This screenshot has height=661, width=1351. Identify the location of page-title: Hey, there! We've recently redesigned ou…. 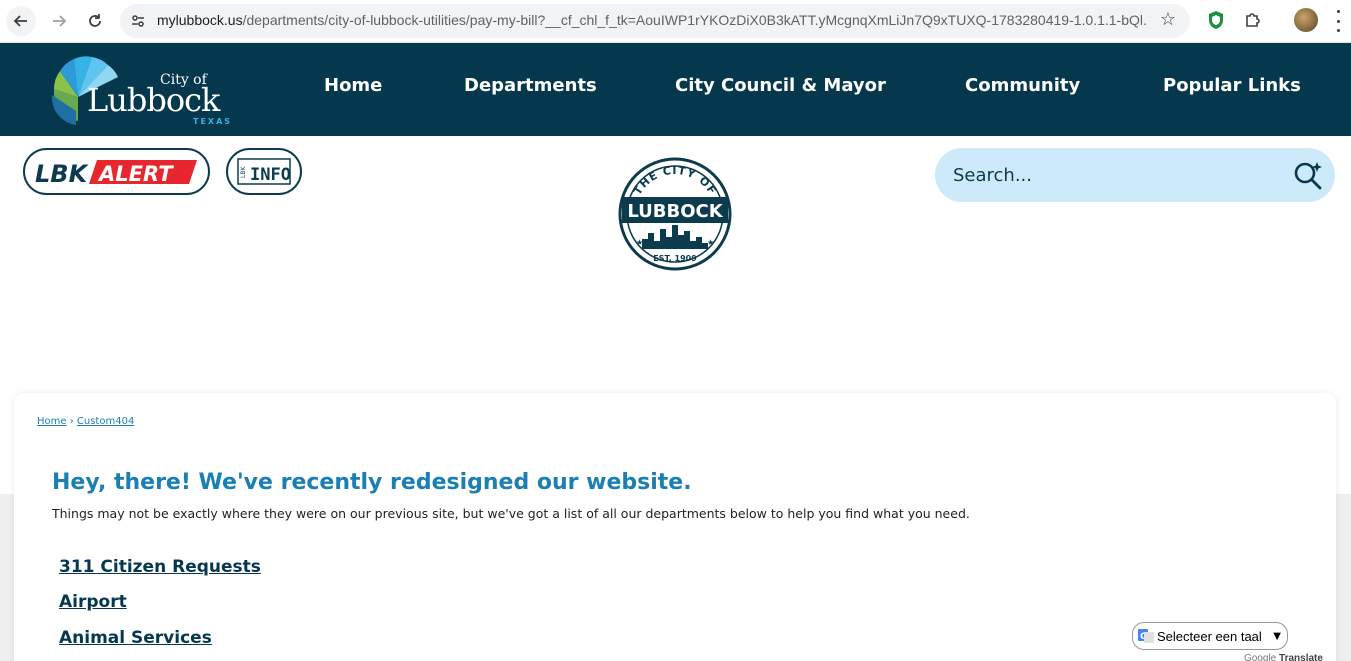
(372, 482).